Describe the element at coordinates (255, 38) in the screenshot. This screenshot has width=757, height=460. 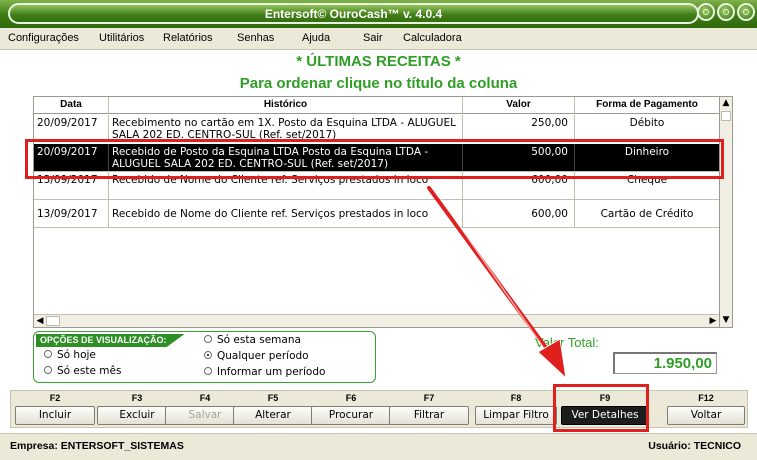
I see `menu-senhas: Senhas` at that location.